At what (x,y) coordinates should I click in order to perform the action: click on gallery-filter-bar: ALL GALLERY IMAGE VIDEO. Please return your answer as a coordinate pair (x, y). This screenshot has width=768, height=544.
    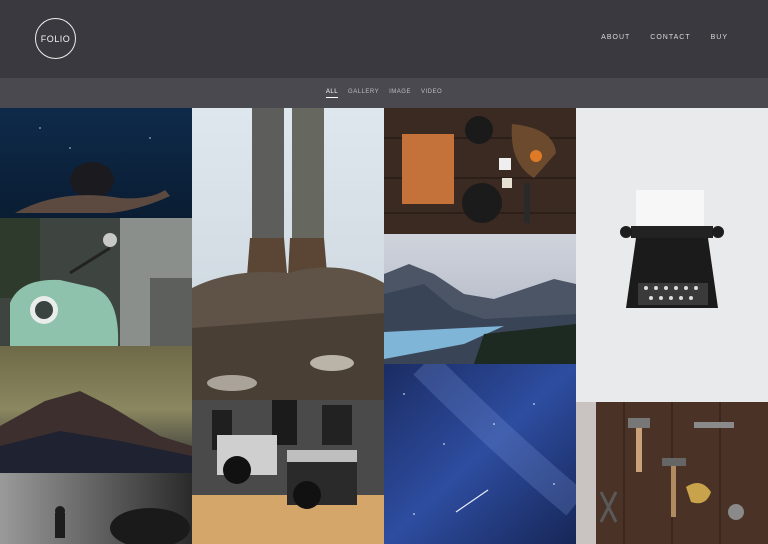
    Looking at the image, I should click on (384, 93).